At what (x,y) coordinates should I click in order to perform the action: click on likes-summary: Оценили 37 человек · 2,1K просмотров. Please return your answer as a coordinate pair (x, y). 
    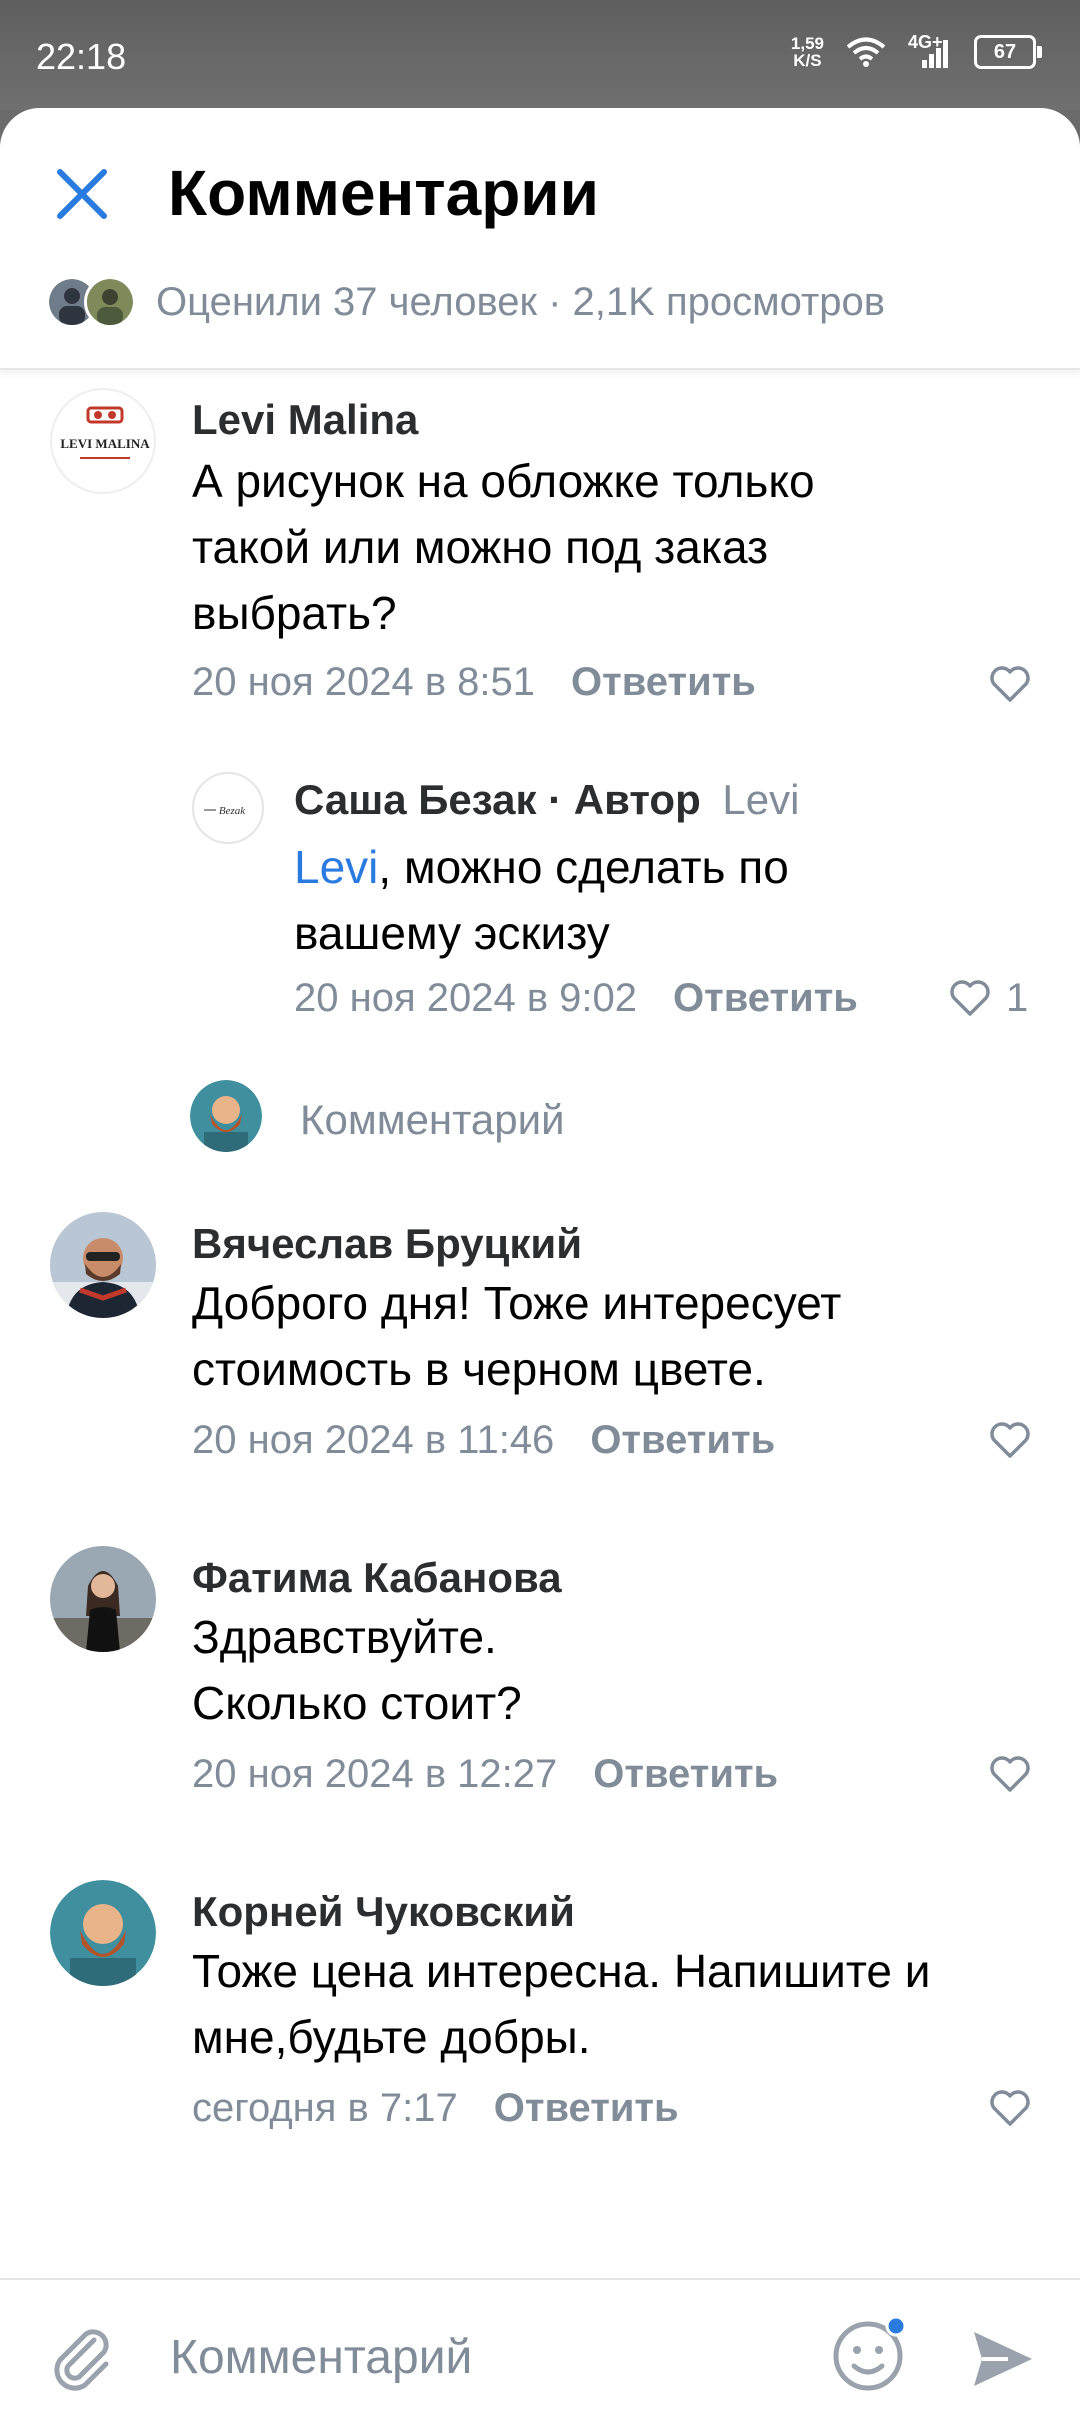
    Looking at the image, I should click on (465, 302).